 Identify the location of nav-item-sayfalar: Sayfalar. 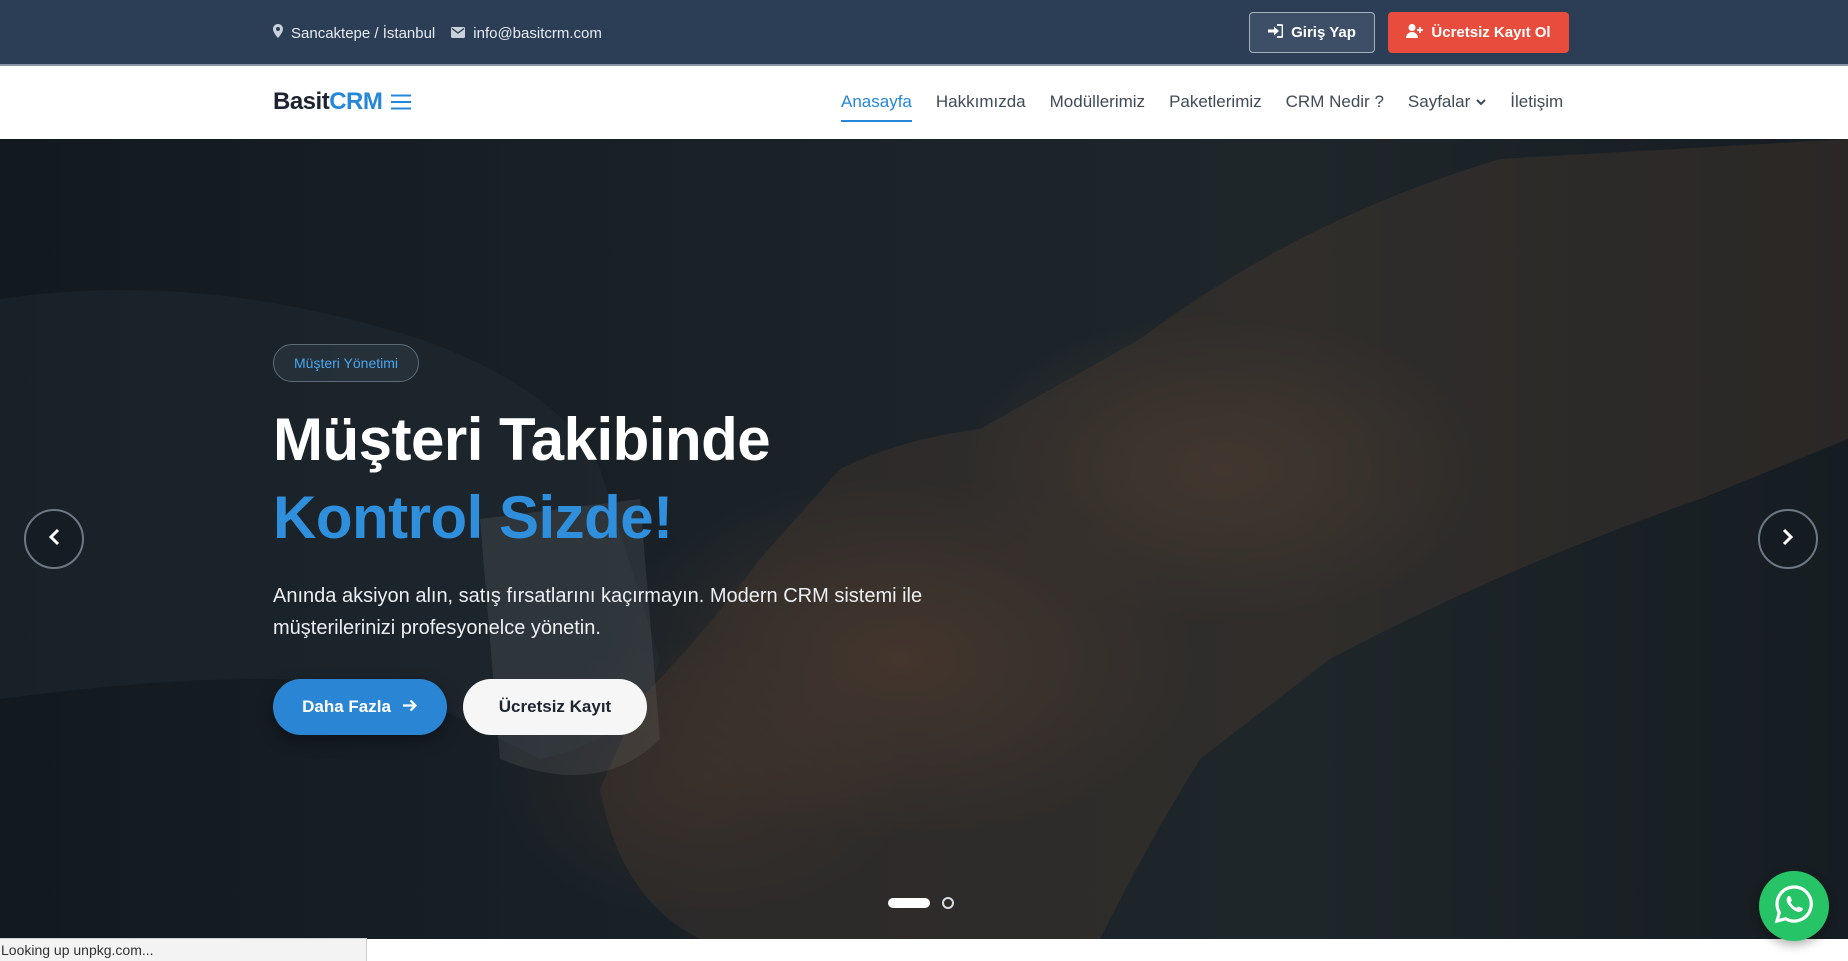
(1447, 102).